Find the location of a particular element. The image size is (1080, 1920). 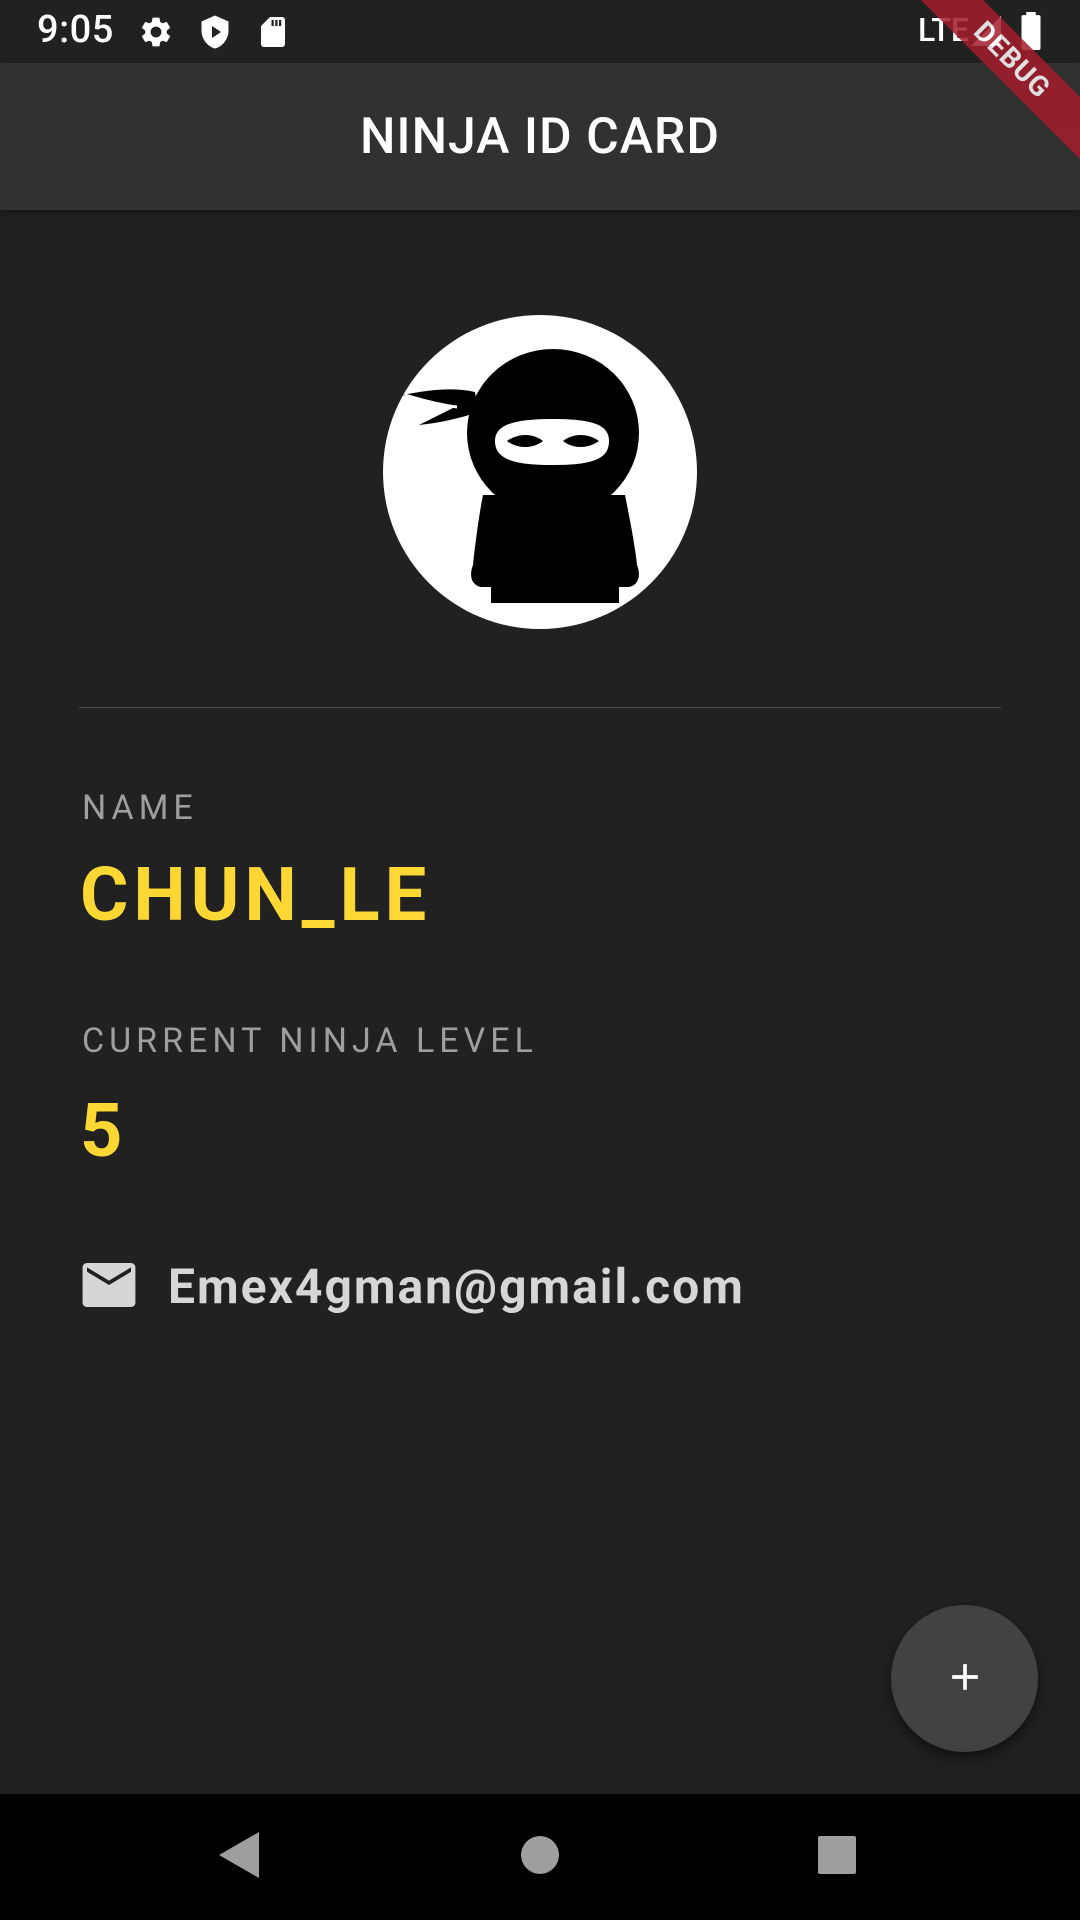

divider is located at coordinates (540, 707).